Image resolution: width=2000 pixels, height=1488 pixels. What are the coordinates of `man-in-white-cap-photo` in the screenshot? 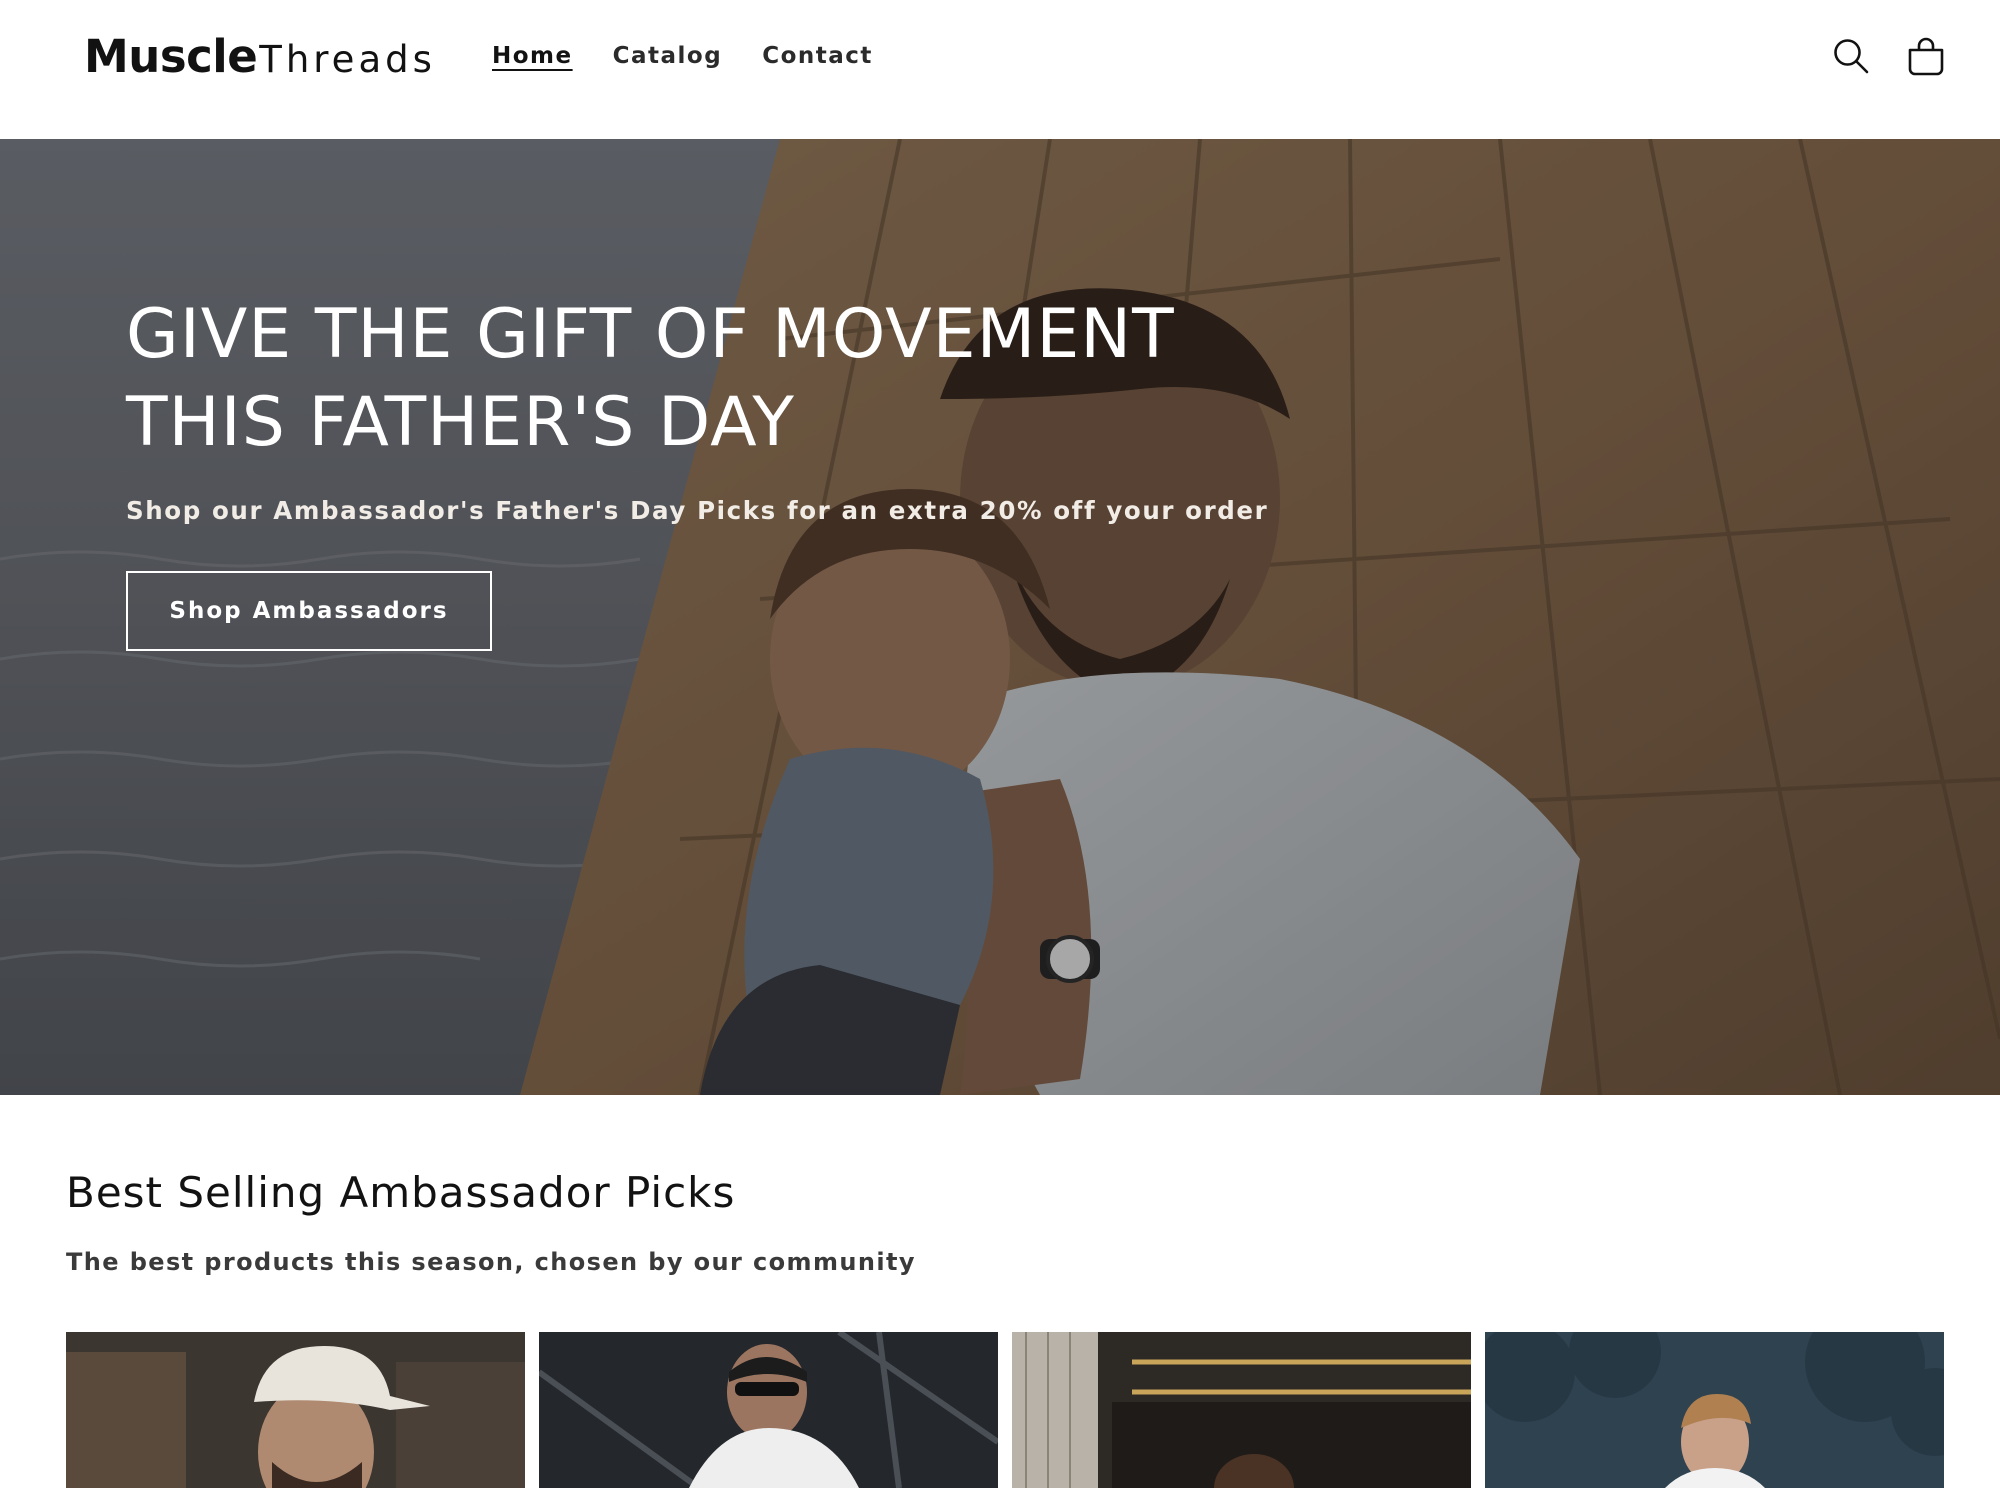 It's located at (295, 1410).